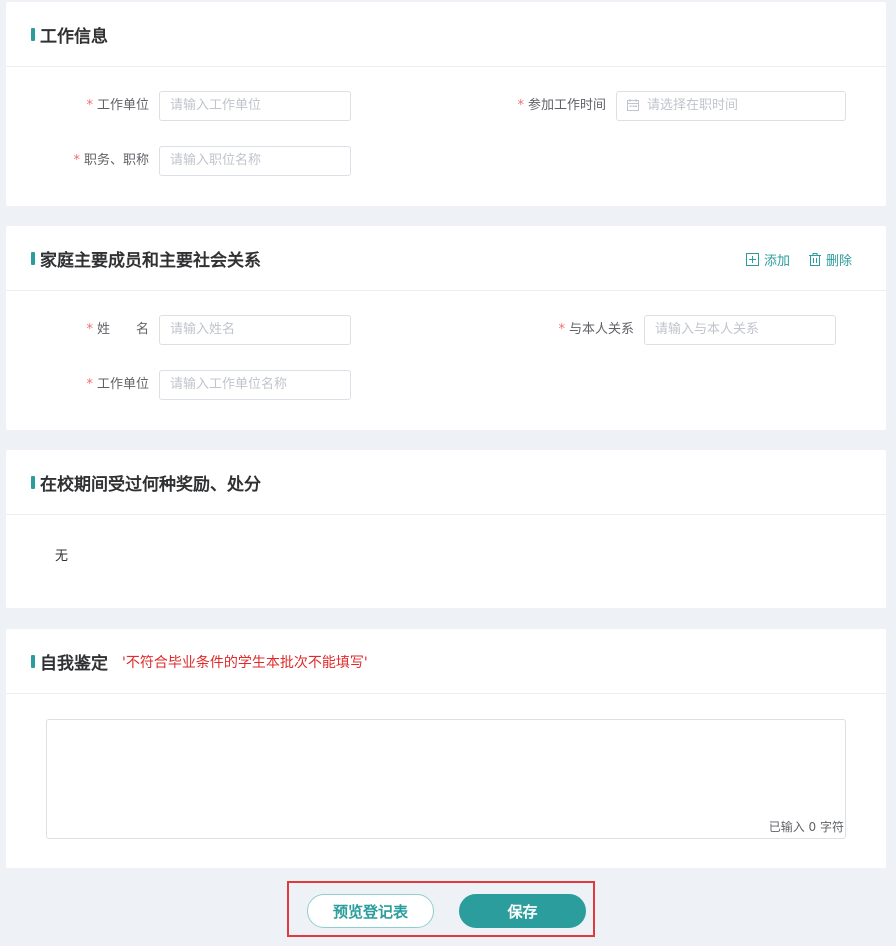 The image size is (896, 946). I want to click on add-member-button: 添加, so click(768, 259).